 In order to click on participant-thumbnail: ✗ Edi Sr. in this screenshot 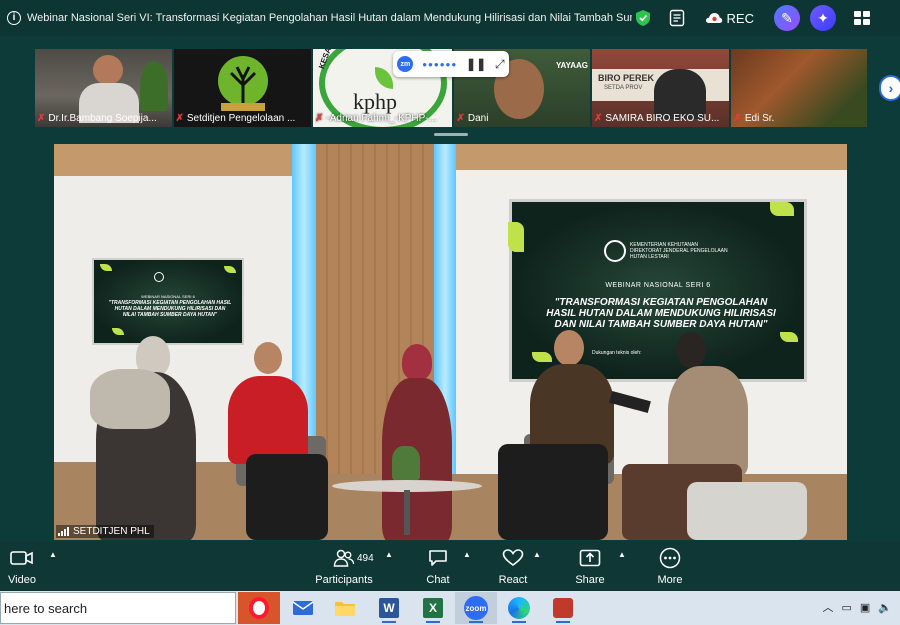, I will do `click(799, 88)`.